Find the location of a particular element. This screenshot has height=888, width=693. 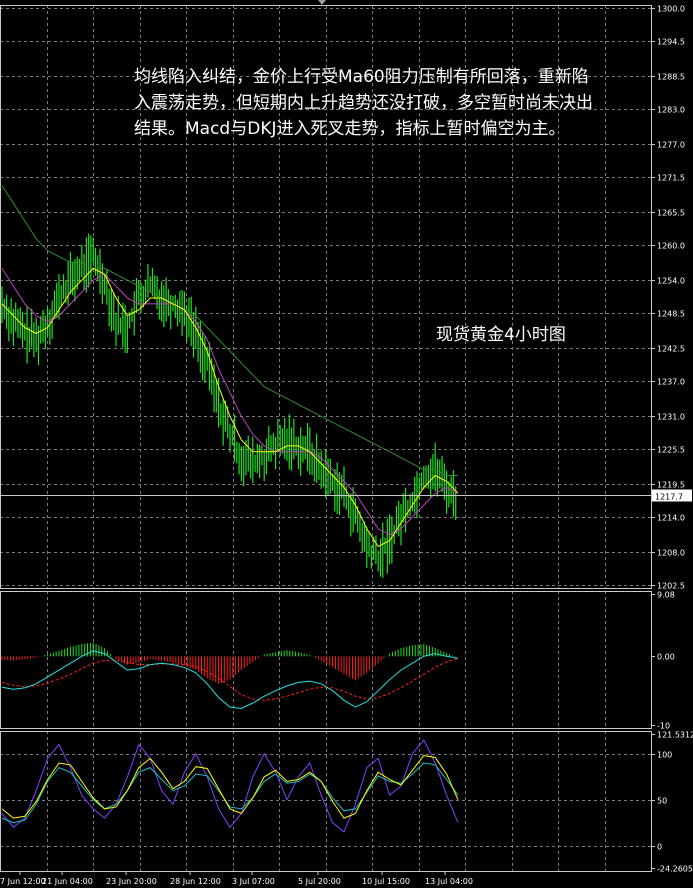

y-tick-label: 1271.5 is located at coordinates (671, 178).